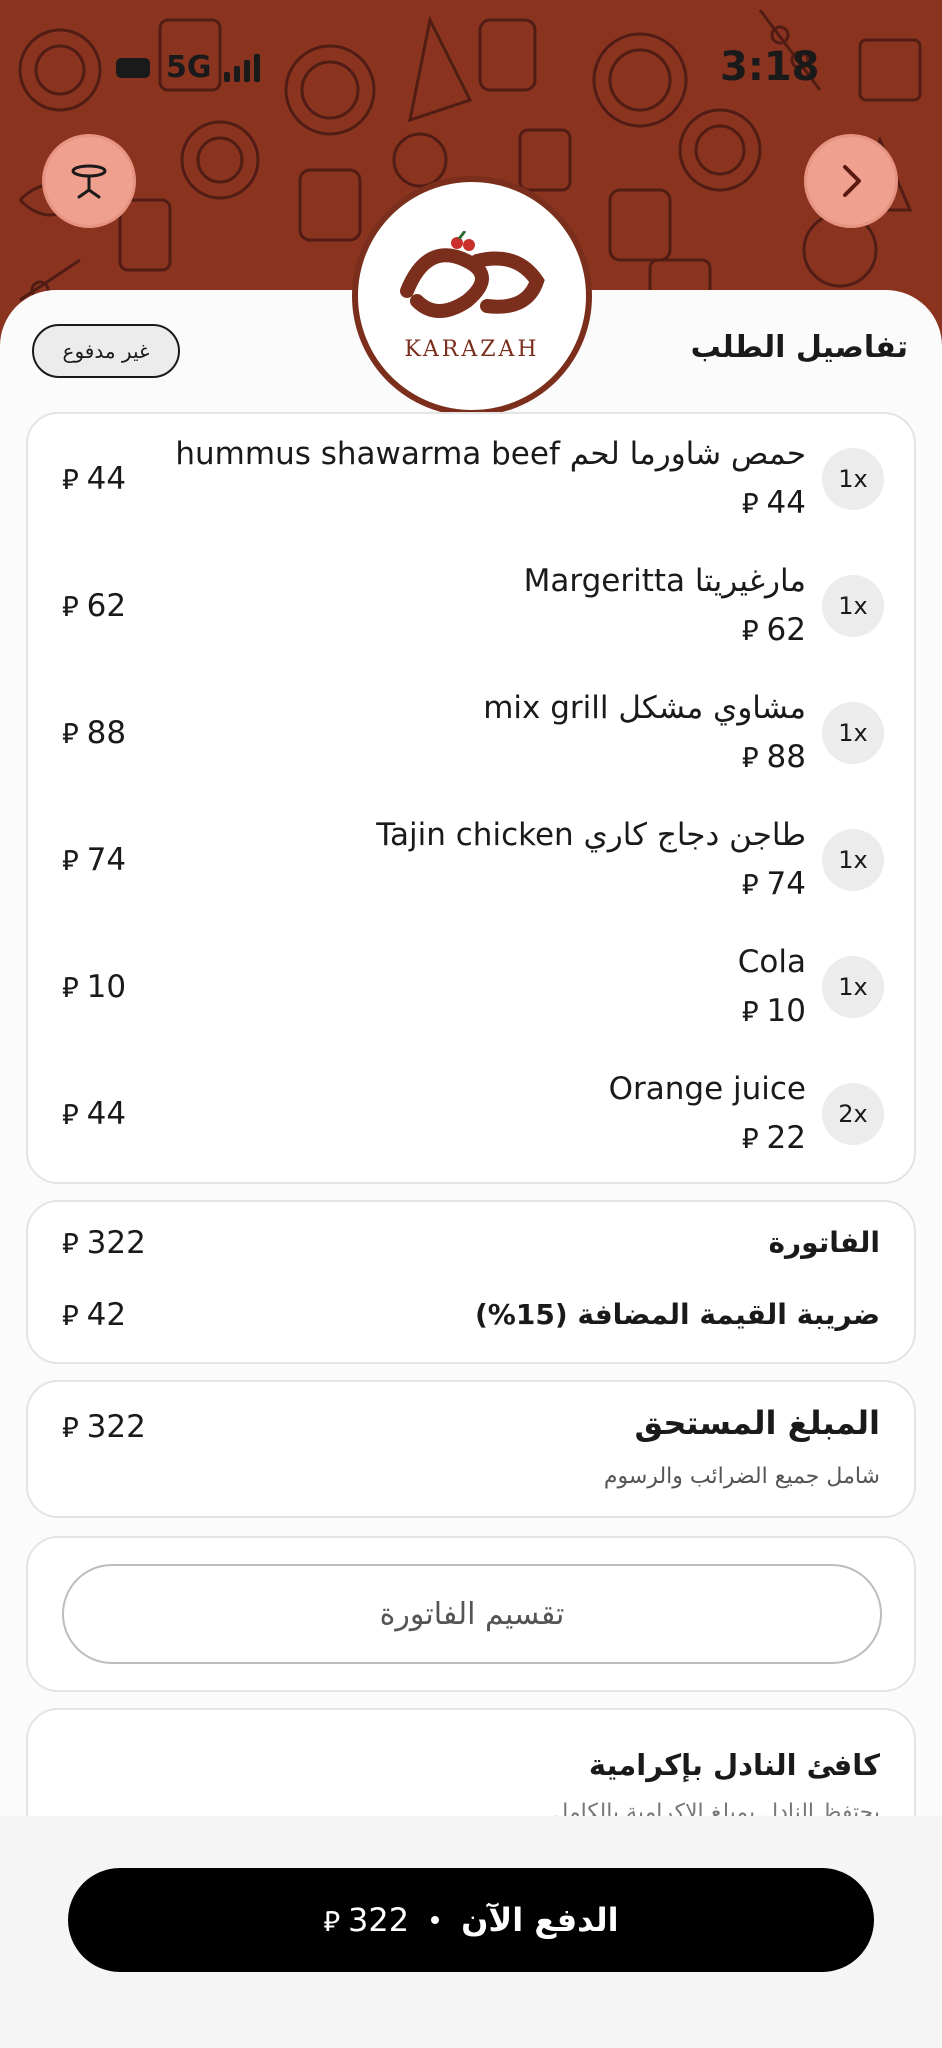 The height and width of the screenshot is (2048, 942). I want to click on item-unit-price: ⃁ 88, so click(773, 757).